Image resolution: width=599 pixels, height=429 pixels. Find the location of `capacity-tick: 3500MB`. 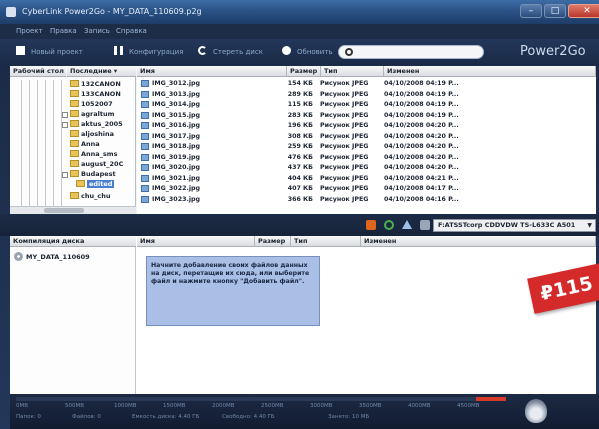

capacity-tick: 3500MB is located at coordinates (370, 406).